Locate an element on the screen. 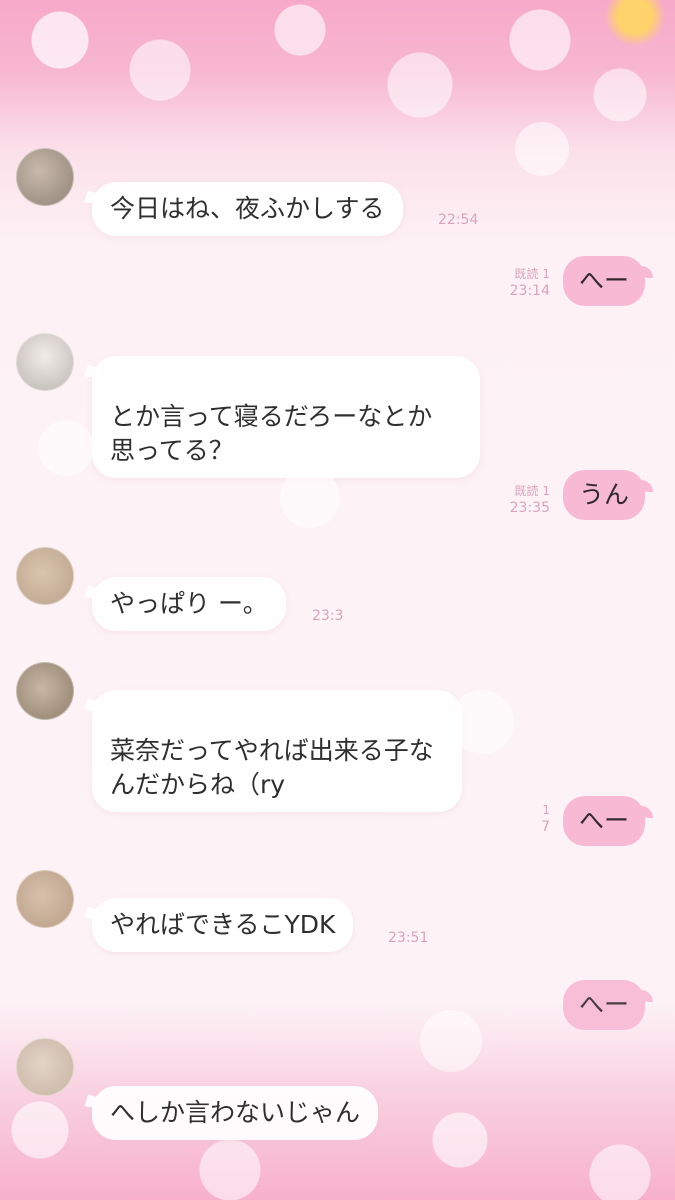  message-bubble: やっぱり ー。 is located at coordinates (189, 604).